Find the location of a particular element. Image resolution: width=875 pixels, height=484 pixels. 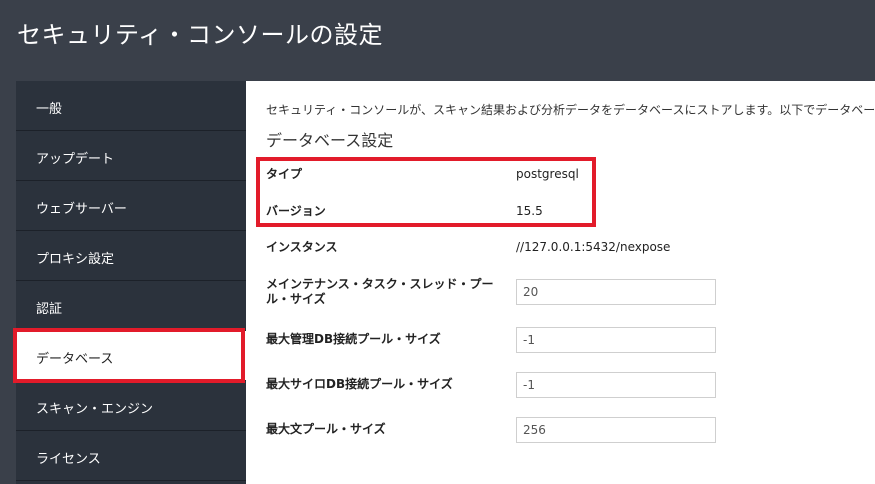

sidebar-item-label: データベース is located at coordinates (75, 359).